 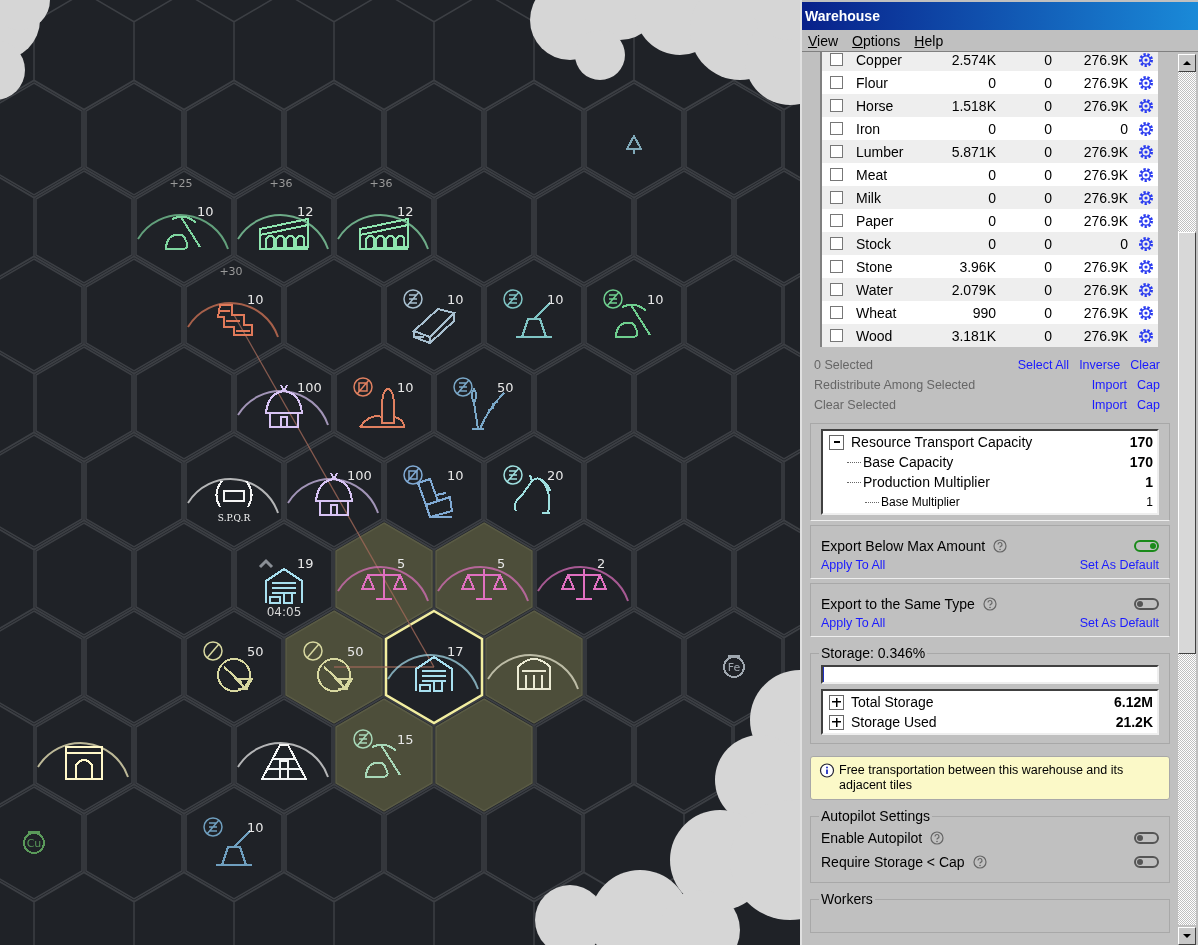 What do you see at coordinates (1187, 443) in the screenshot?
I see `scroll-thumb` at bounding box center [1187, 443].